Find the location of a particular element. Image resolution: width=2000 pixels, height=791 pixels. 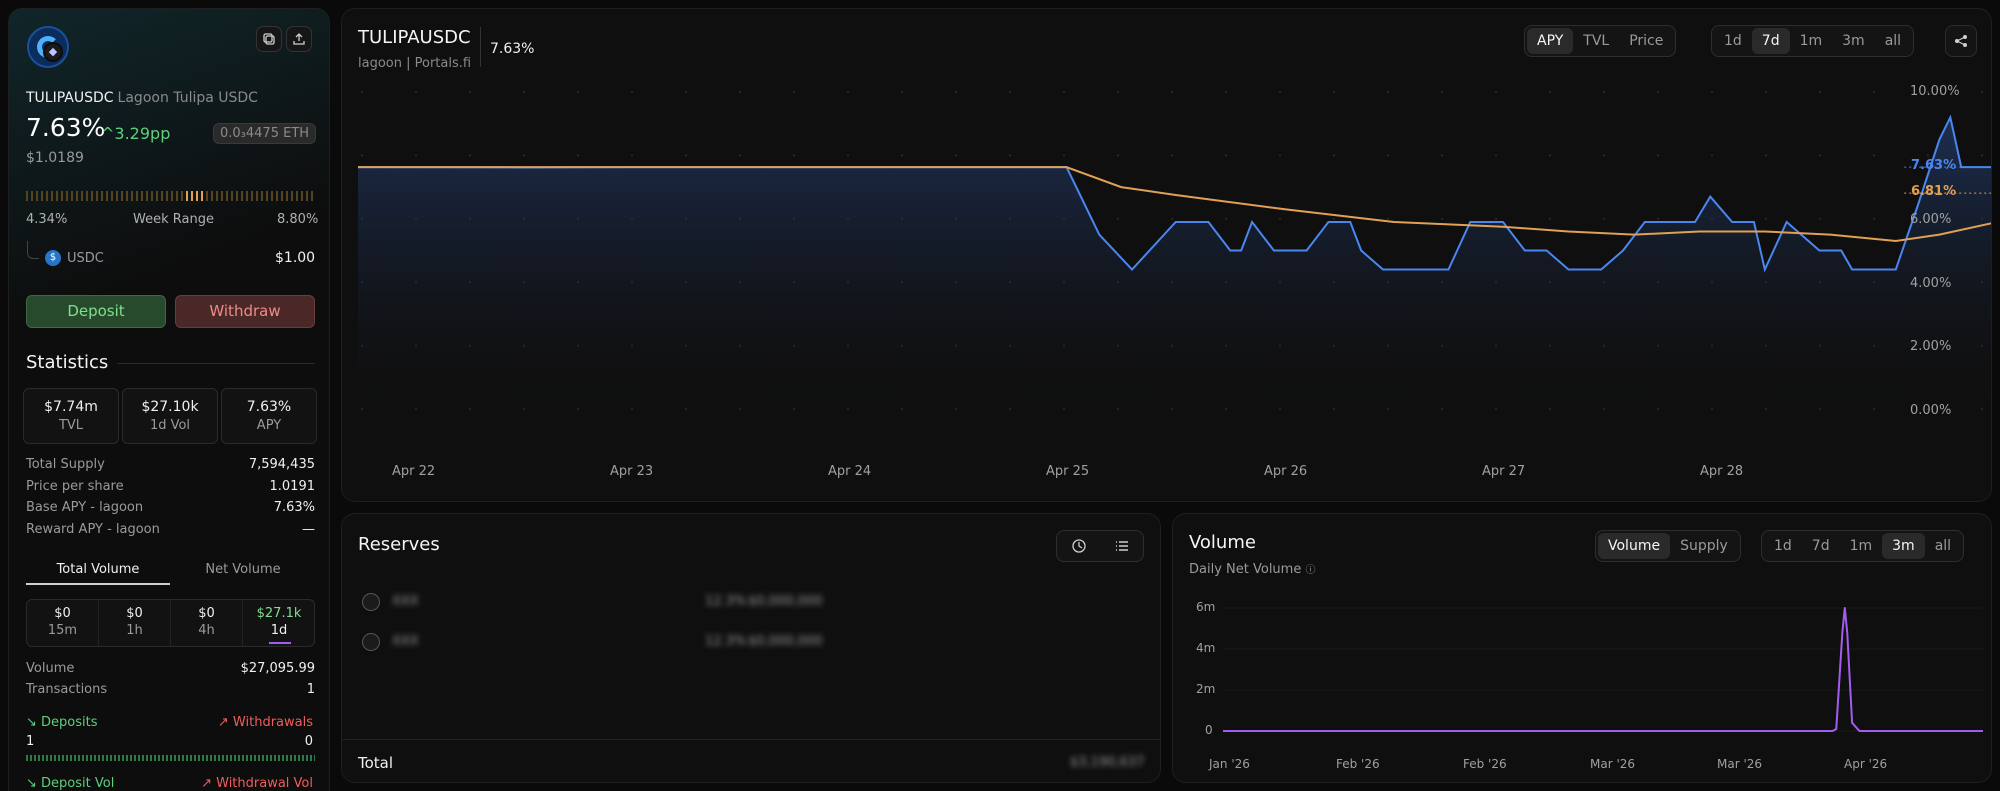

list-button is located at coordinates (1121, 546).